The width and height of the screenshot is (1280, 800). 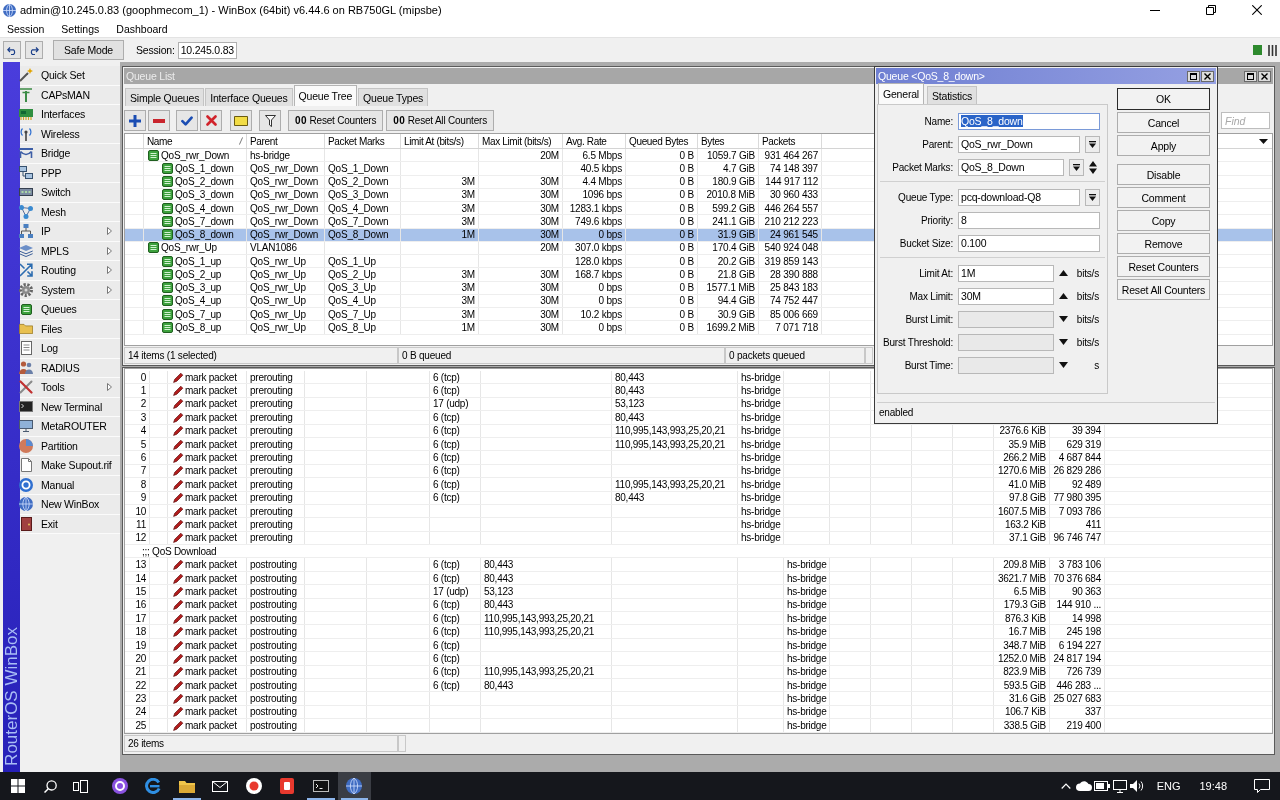 What do you see at coordinates (363, 141) in the screenshot?
I see `column-header: Packet Marks` at bounding box center [363, 141].